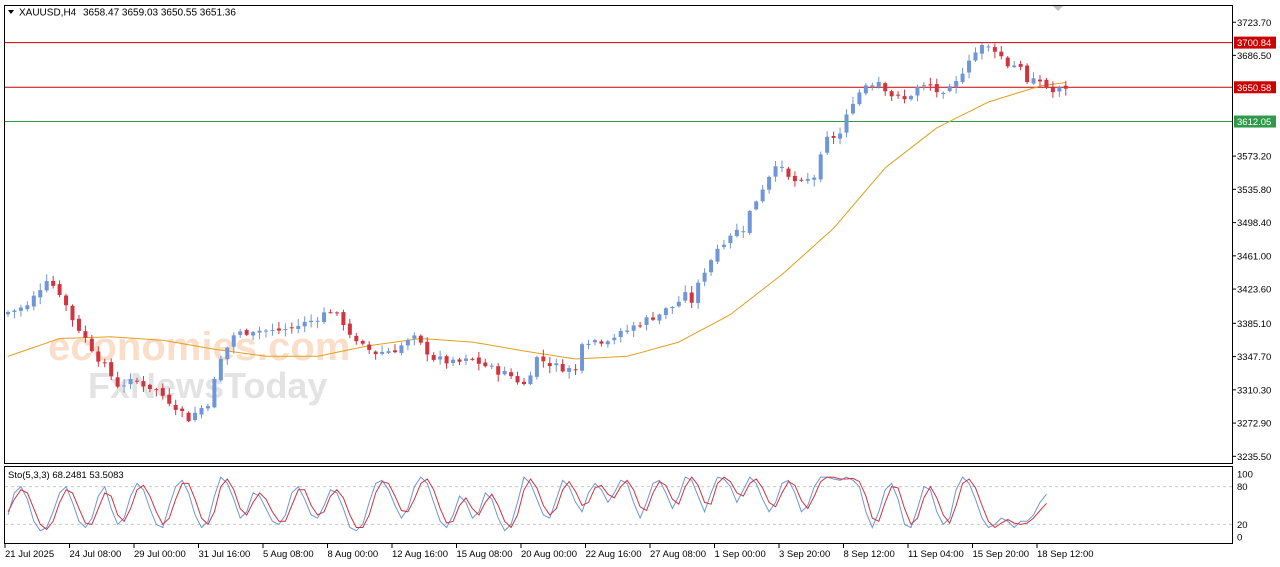 This screenshot has height=567, width=1280. What do you see at coordinates (1254, 157) in the screenshot?
I see `price-tick-label: 3573.20` at bounding box center [1254, 157].